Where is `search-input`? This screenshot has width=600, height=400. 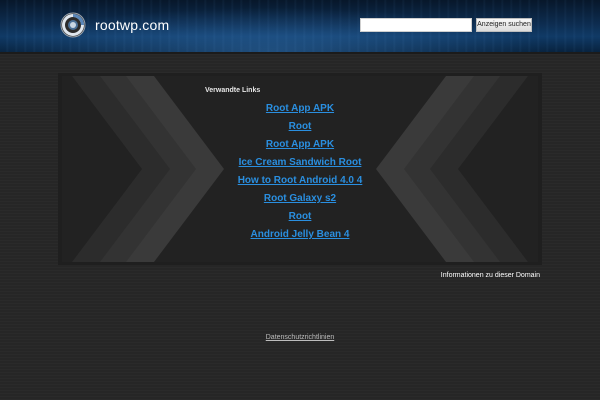 search-input is located at coordinates (416, 25).